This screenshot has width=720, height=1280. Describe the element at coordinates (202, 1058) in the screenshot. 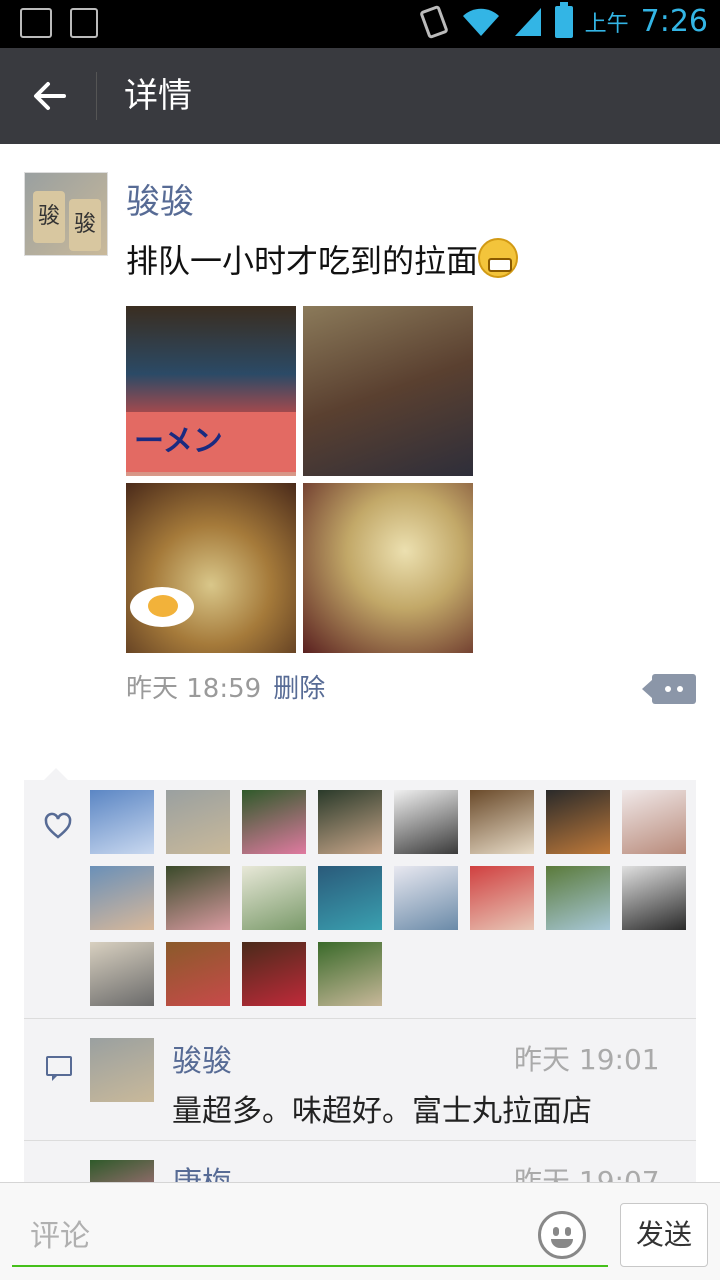

I see `comment-author: 骏骏` at that location.